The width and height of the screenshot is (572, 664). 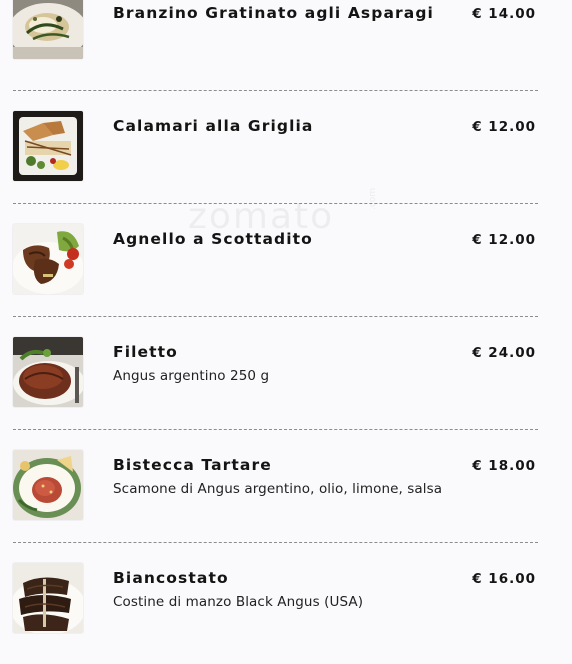 I want to click on item-price: € 14.00, so click(x=504, y=14).